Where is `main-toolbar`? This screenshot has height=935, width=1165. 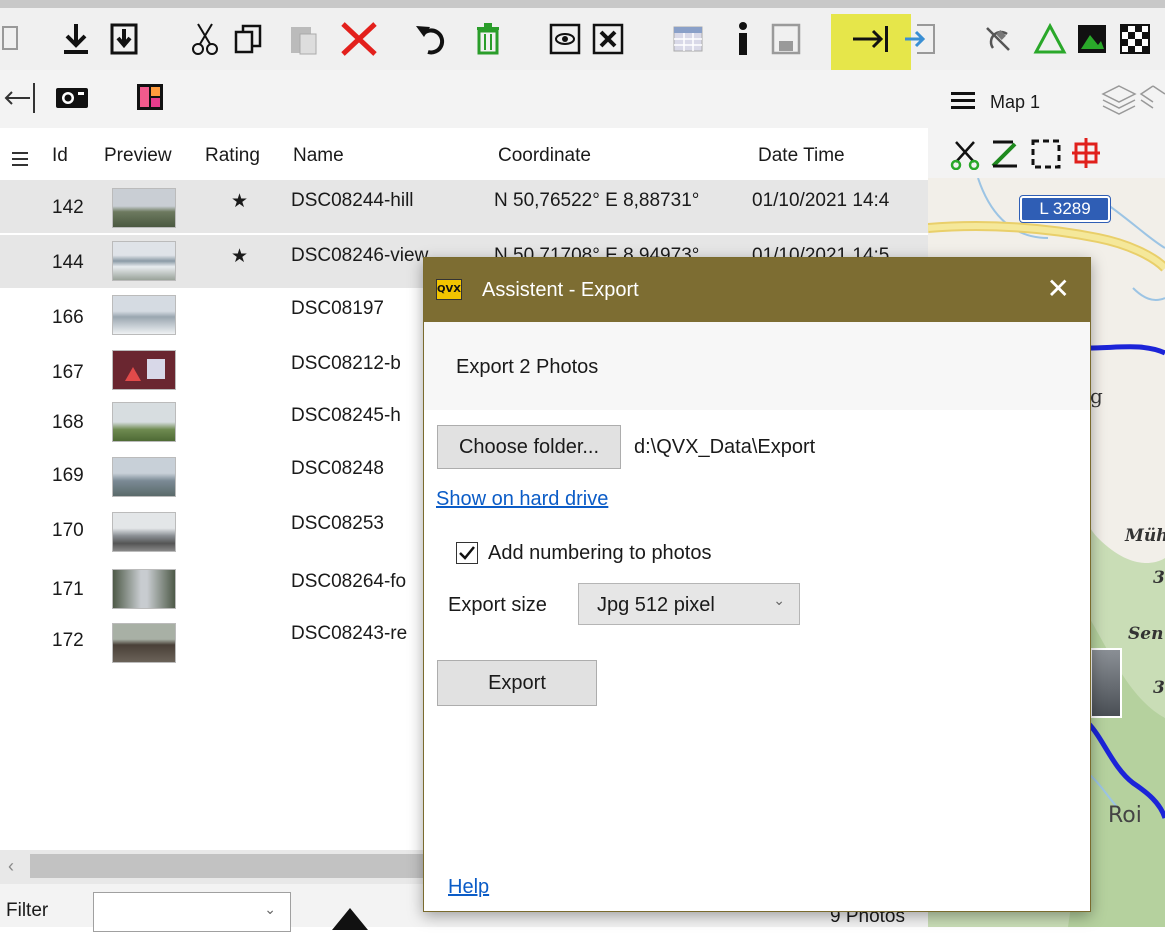 main-toolbar is located at coordinates (582, 36).